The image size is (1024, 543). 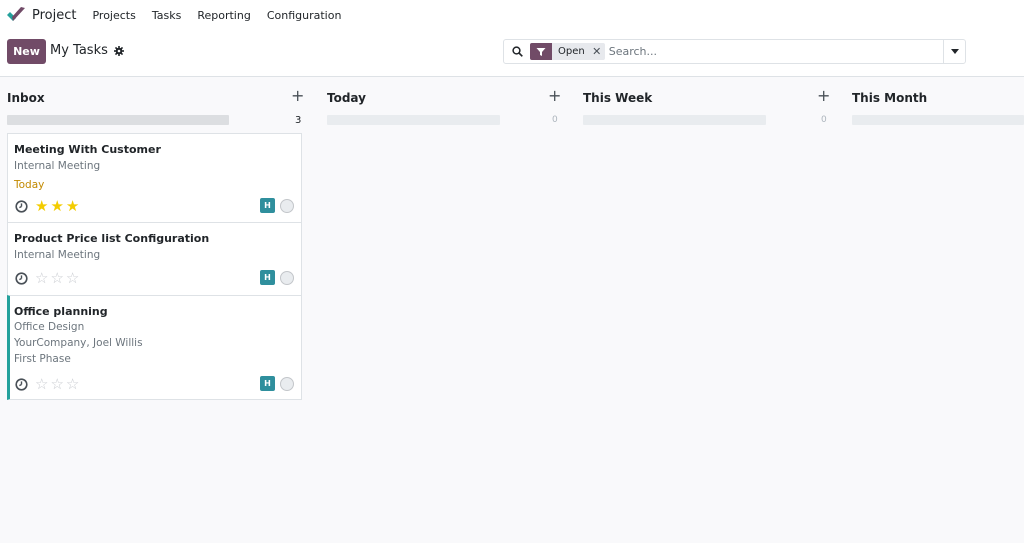 I want to click on breadcrumb: My Tasks, so click(x=87, y=50).